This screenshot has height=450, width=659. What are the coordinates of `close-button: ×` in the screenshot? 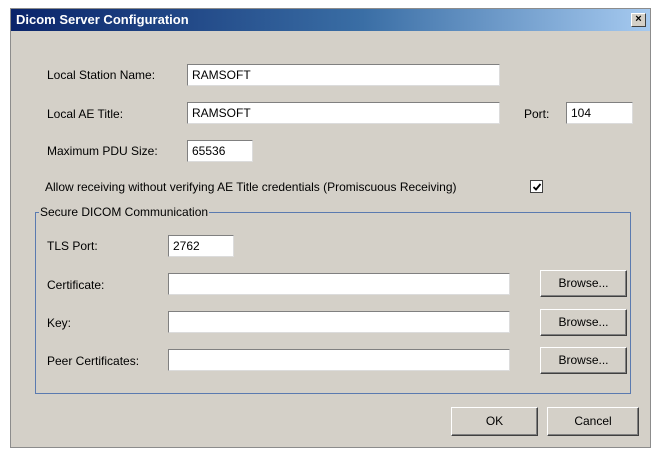 It's located at (638, 20).